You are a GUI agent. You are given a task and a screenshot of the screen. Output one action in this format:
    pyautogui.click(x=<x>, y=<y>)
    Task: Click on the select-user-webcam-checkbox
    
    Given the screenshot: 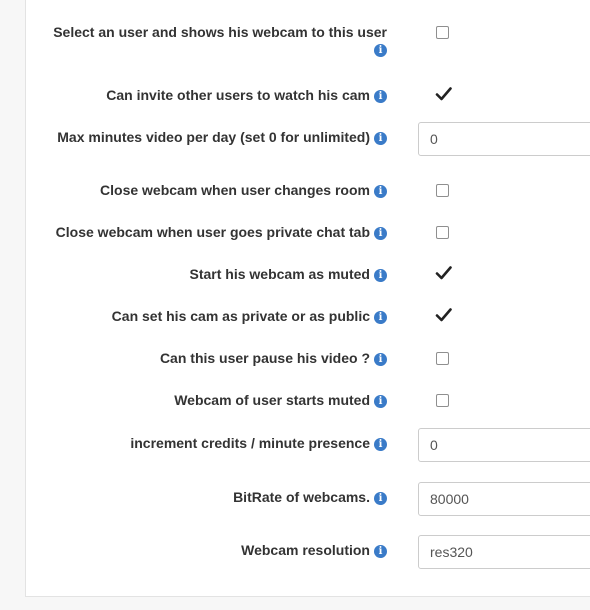 What is the action you would take?
    pyautogui.click(x=442, y=32)
    